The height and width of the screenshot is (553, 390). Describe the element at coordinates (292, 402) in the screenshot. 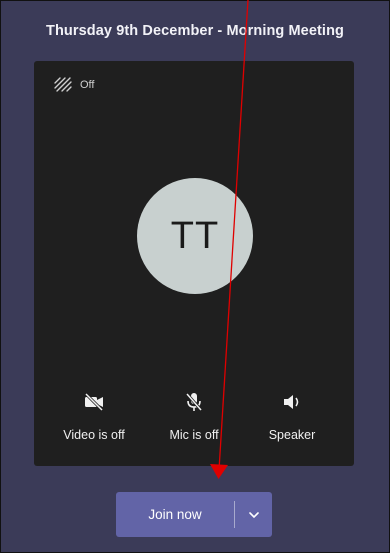

I see `speaker-icon` at that location.